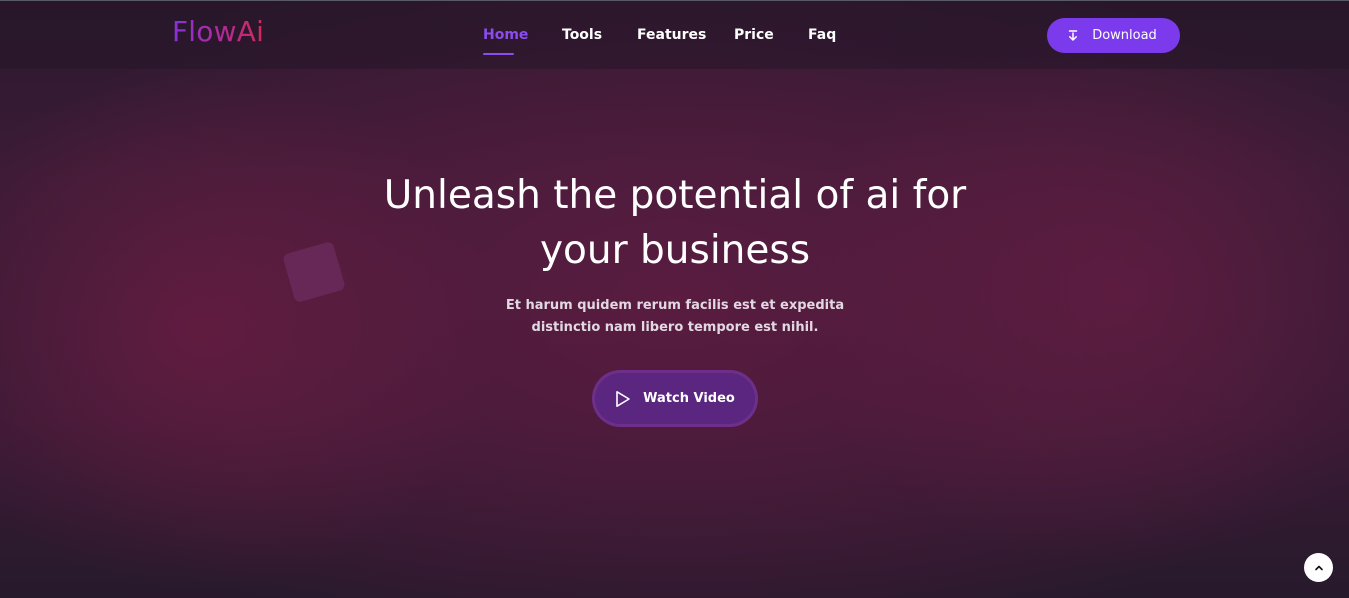 This screenshot has height=598, width=1349. What do you see at coordinates (498, 54) in the screenshot?
I see `nav-active-indicator` at bounding box center [498, 54].